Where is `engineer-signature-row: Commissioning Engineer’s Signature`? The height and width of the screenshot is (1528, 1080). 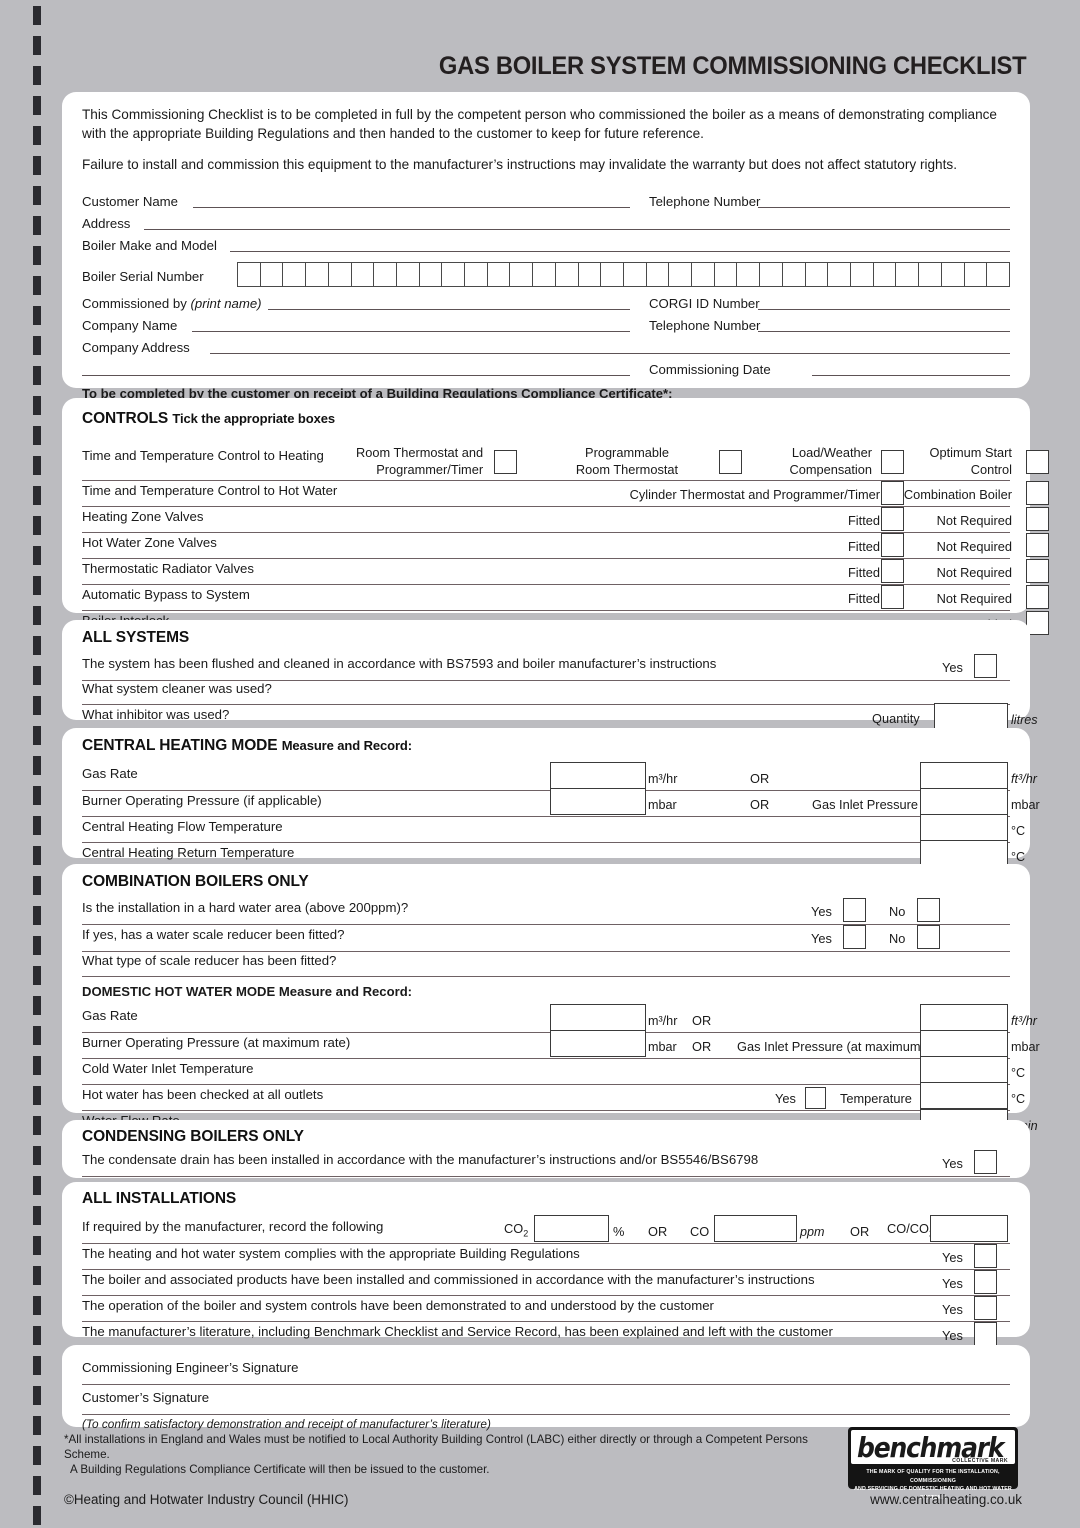
engineer-signature-row: Commissioning Engineer’s Signature is located at coordinates (546, 1369).